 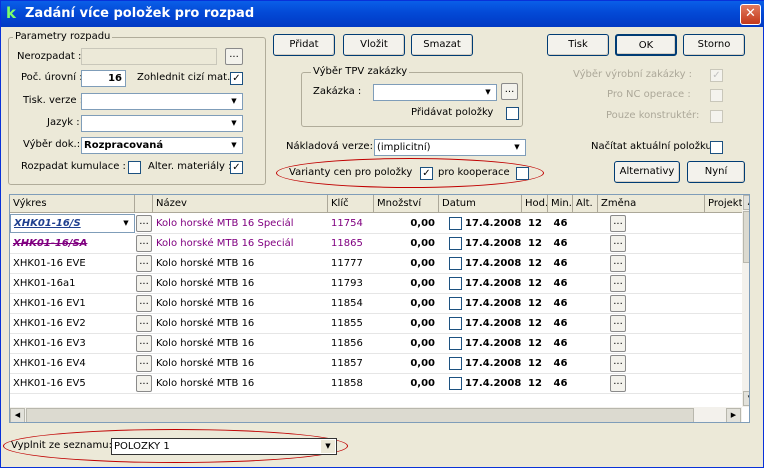 I want to click on nerozpadat-input, so click(x=149, y=56).